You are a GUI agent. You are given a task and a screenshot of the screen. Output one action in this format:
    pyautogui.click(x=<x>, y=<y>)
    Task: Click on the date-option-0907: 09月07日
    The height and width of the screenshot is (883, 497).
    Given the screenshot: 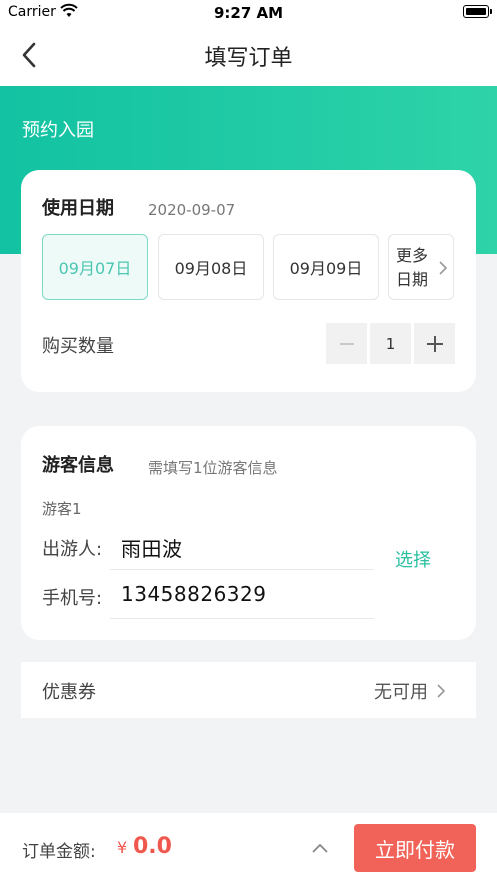 What is the action you would take?
    pyautogui.click(x=95, y=267)
    